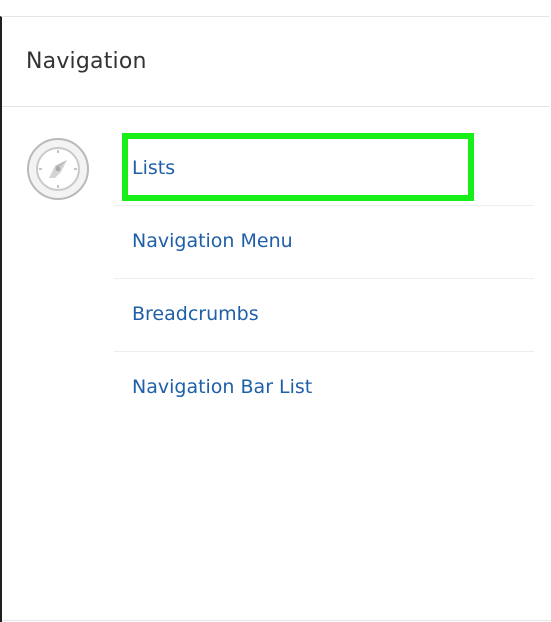 This screenshot has height=622, width=551. Describe the element at coordinates (275, 62) in the screenshot. I see `panel-header: Navigation` at that location.